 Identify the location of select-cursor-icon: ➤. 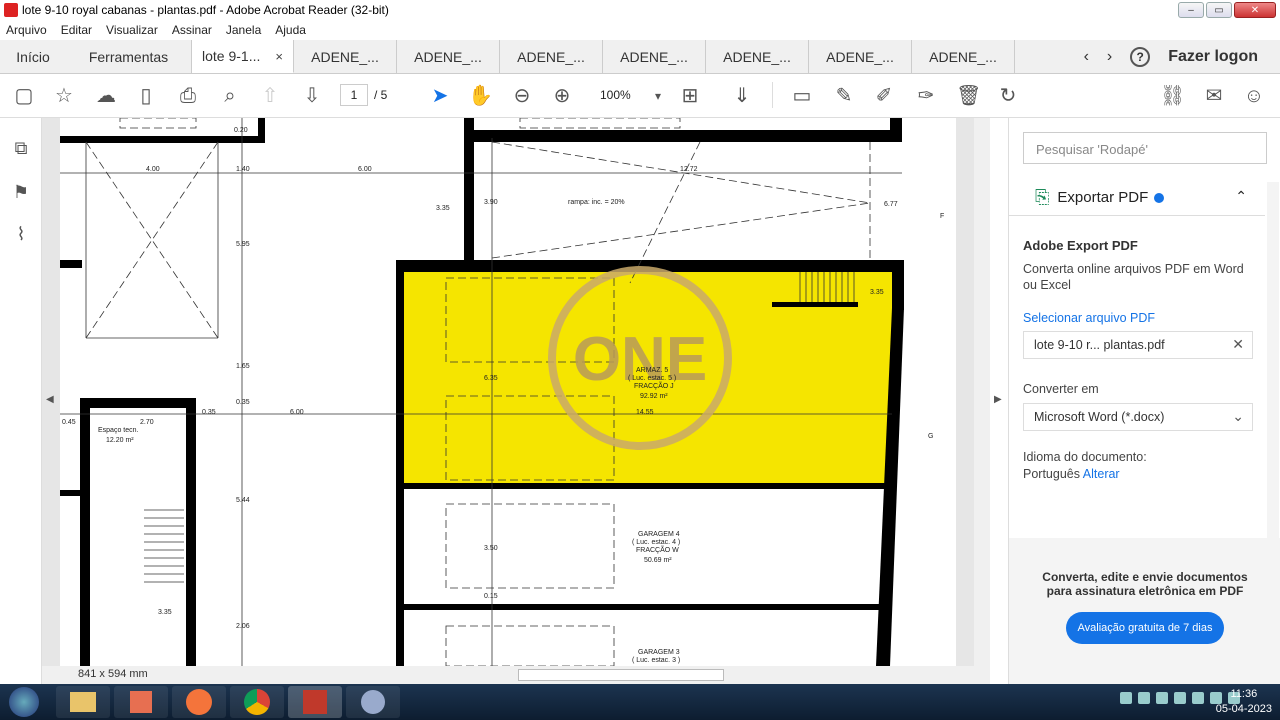
(440, 96).